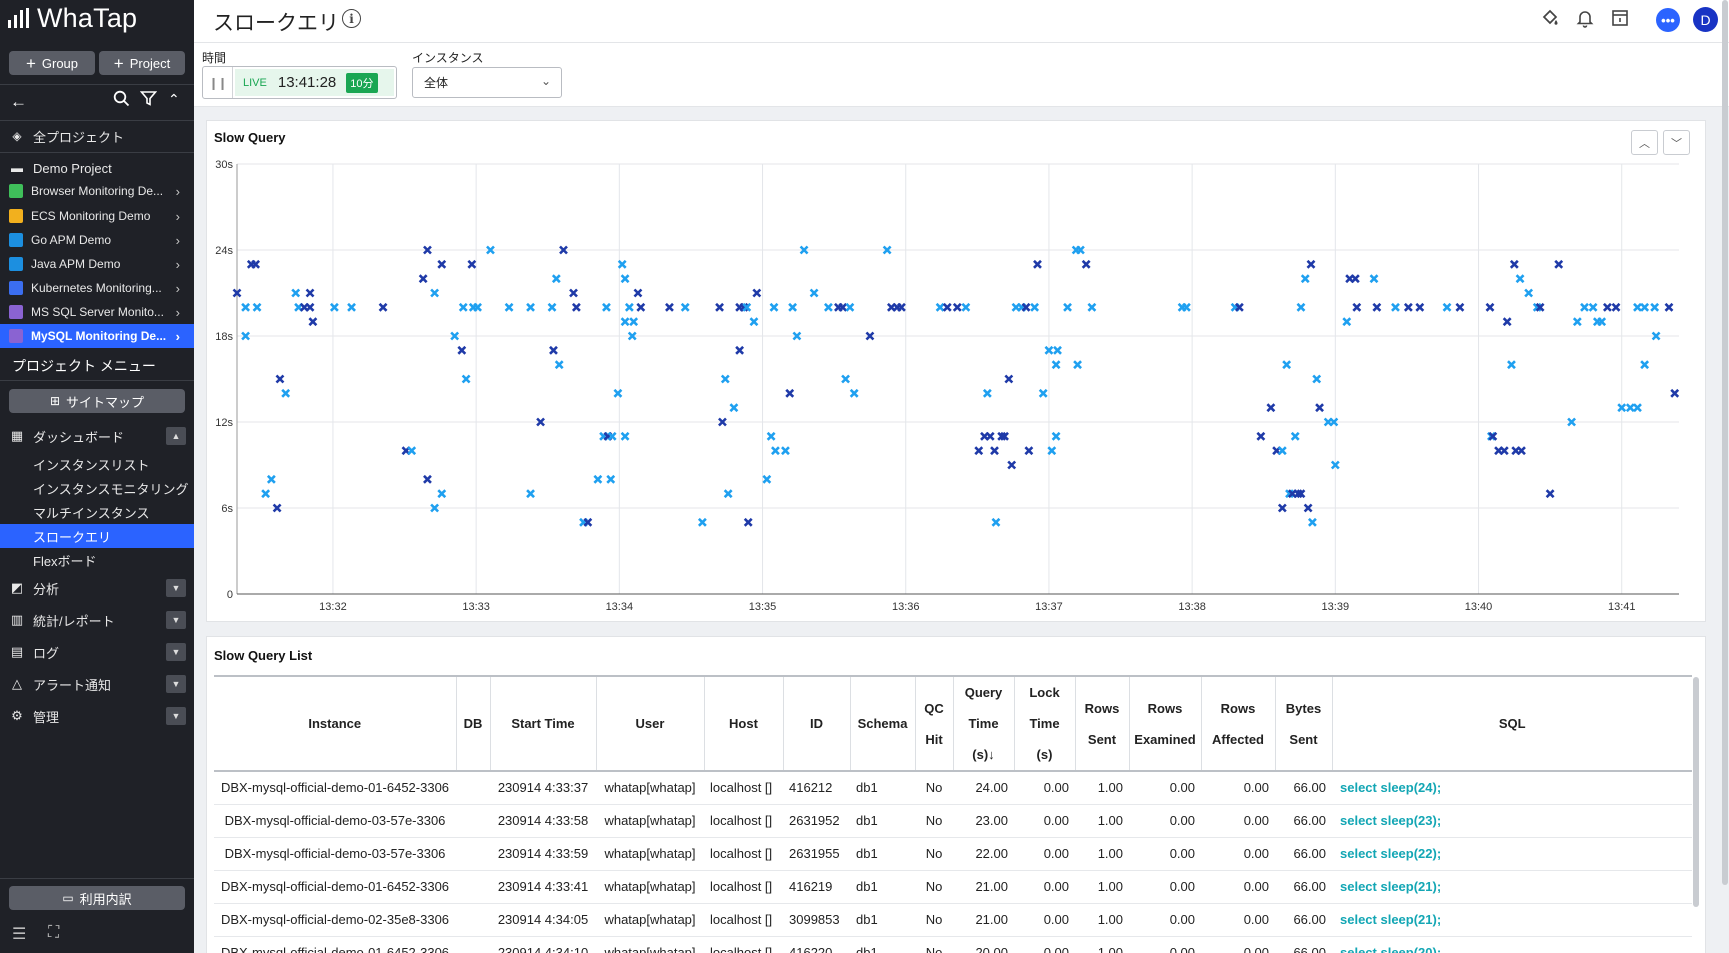 The height and width of the screenshot is (953, 1729). Describe the element at coordinates (1512, 788) in the screenshot. I see `cell-sql: select sleep(24);` at that location.